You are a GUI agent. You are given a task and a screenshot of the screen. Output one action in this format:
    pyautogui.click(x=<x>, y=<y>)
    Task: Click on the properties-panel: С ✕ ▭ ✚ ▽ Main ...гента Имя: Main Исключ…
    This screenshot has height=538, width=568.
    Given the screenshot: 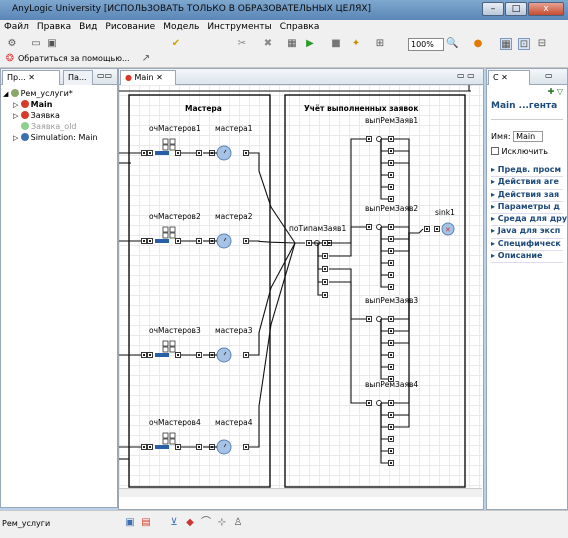 What is the action you would take?
    pyautogui.click(x=527, y=289)
    